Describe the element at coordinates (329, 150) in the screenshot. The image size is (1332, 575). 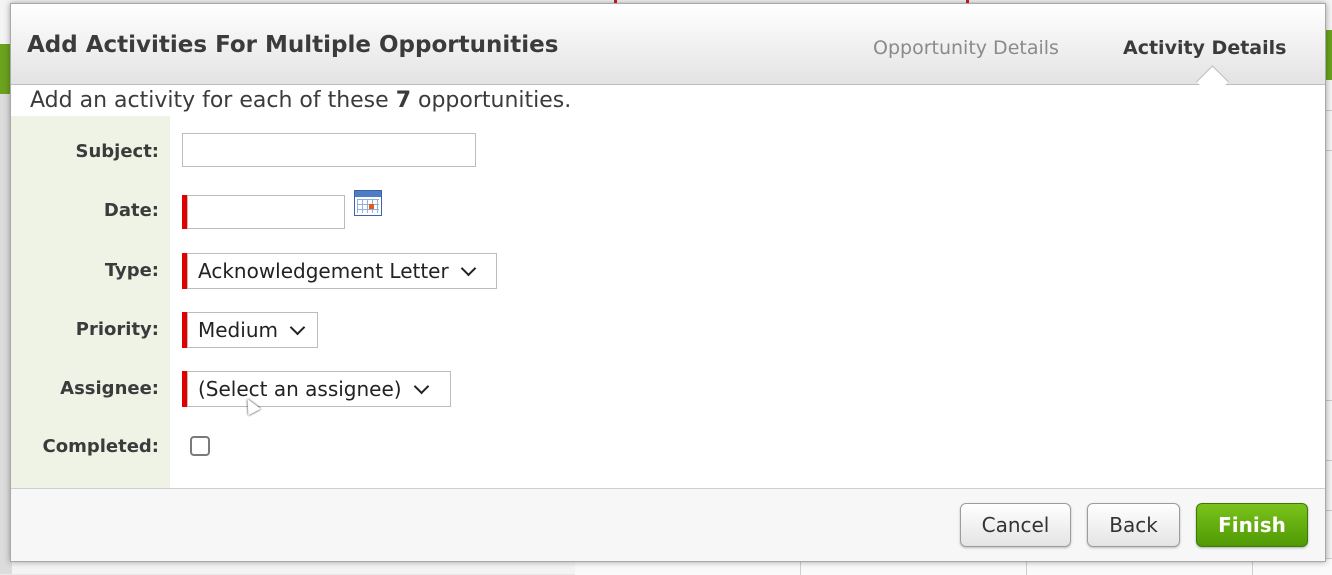
I see `subject-input` at that location.